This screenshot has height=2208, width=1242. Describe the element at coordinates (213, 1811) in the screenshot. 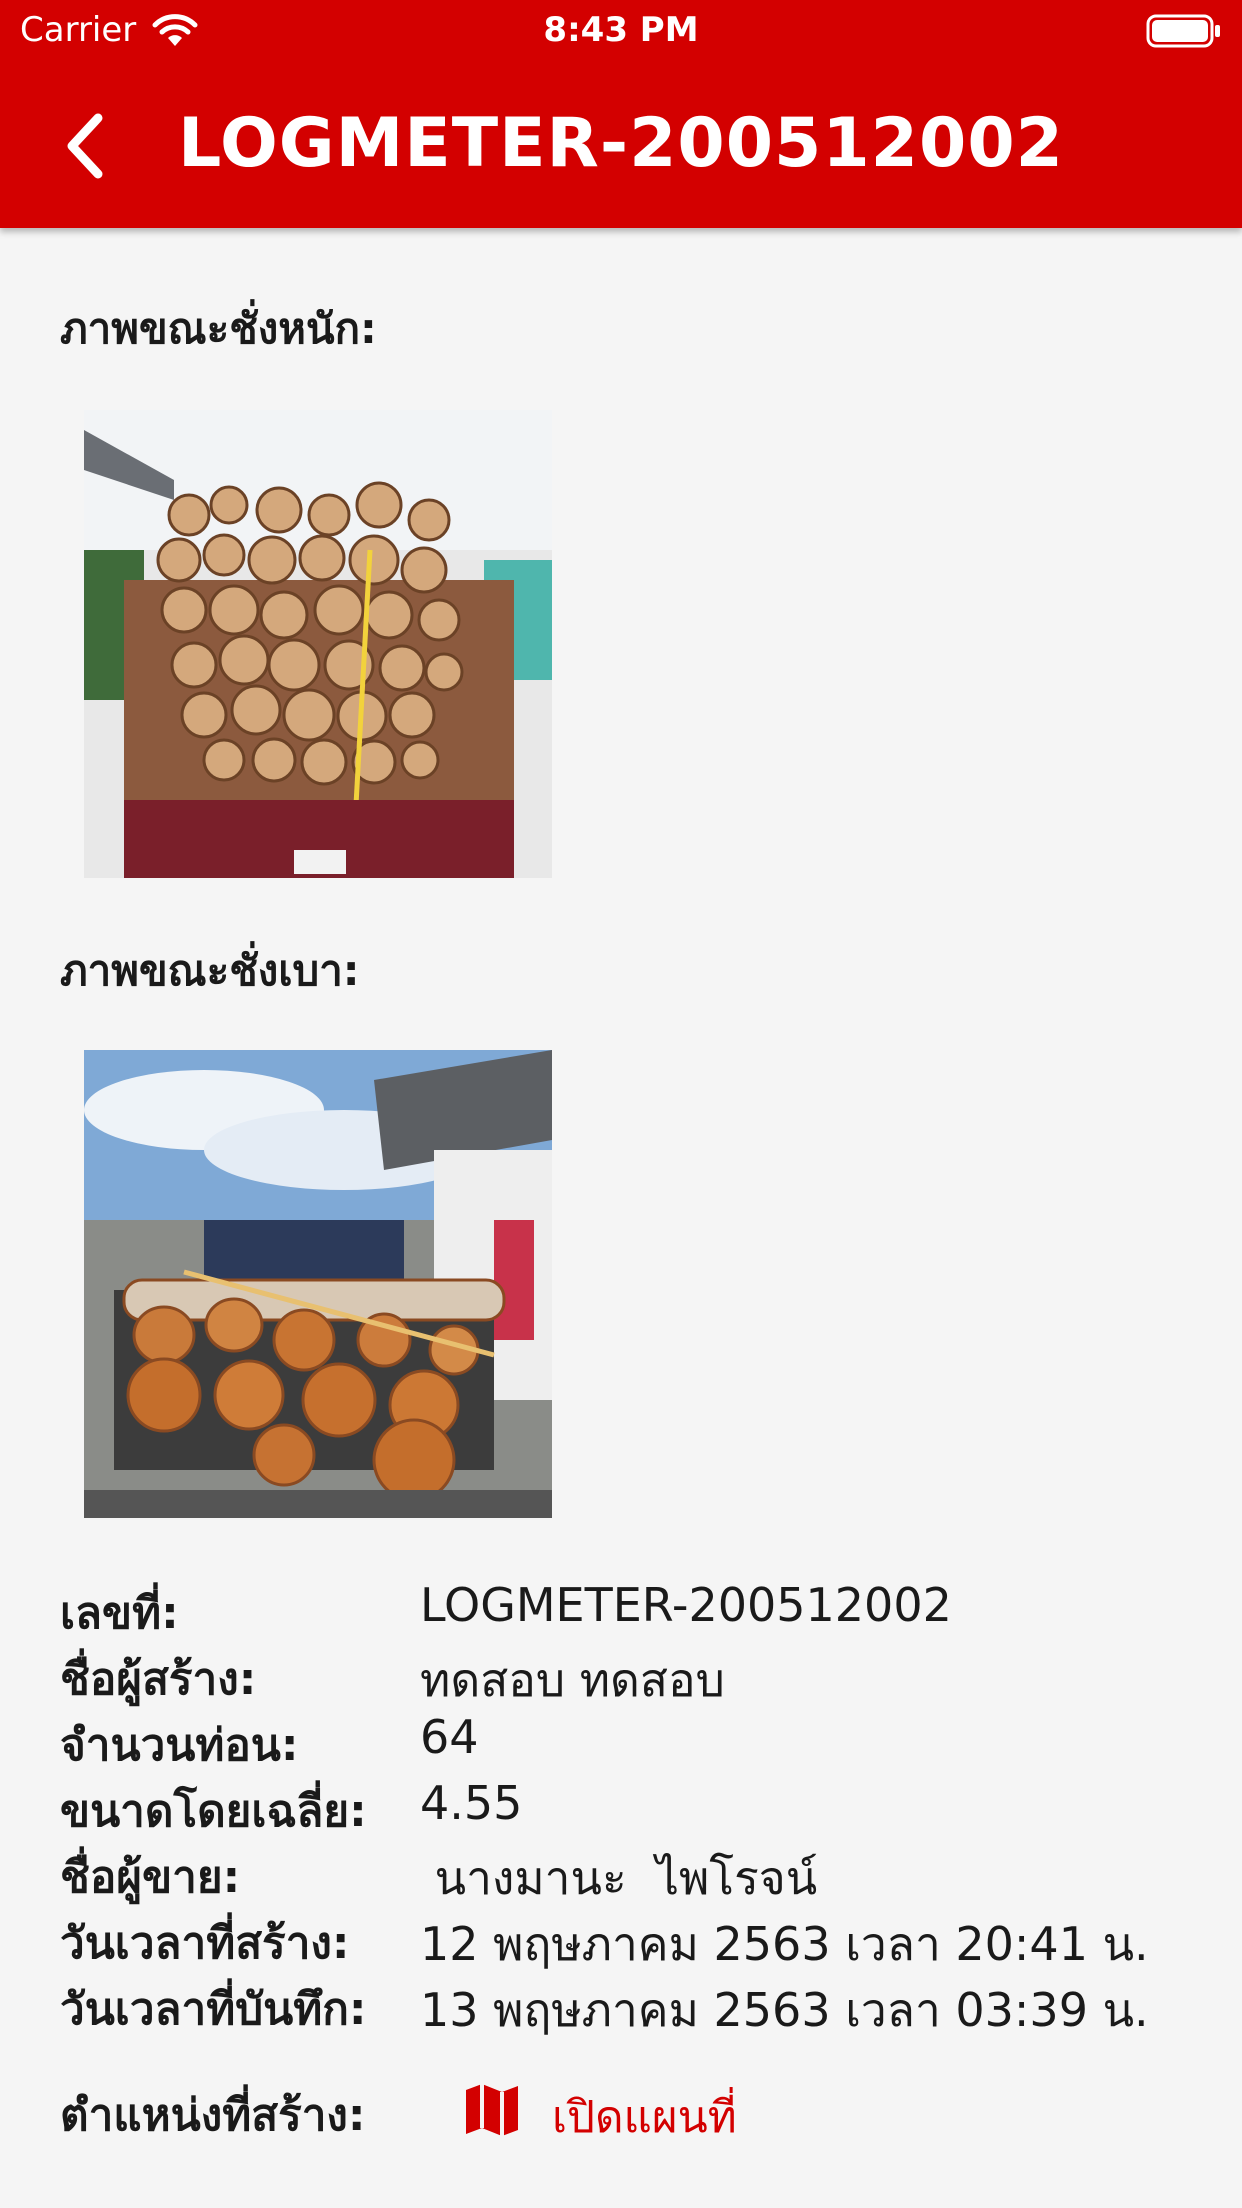

I see `detail-label: ขนาดโดยเฉลี่ย:` at that location.